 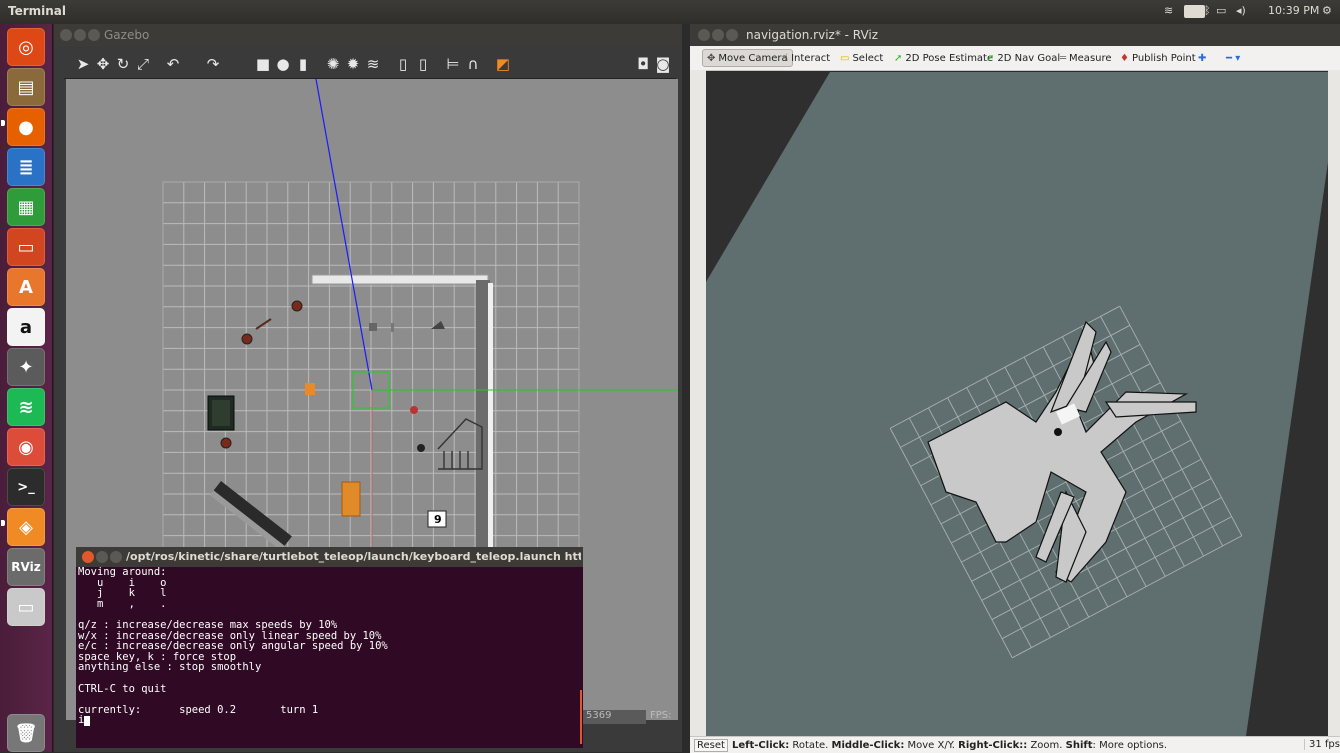 What do you see at coordinates (26, 487) in the screenshot?
I see `terminal-icon: >_` at bounding box center [26, 487].